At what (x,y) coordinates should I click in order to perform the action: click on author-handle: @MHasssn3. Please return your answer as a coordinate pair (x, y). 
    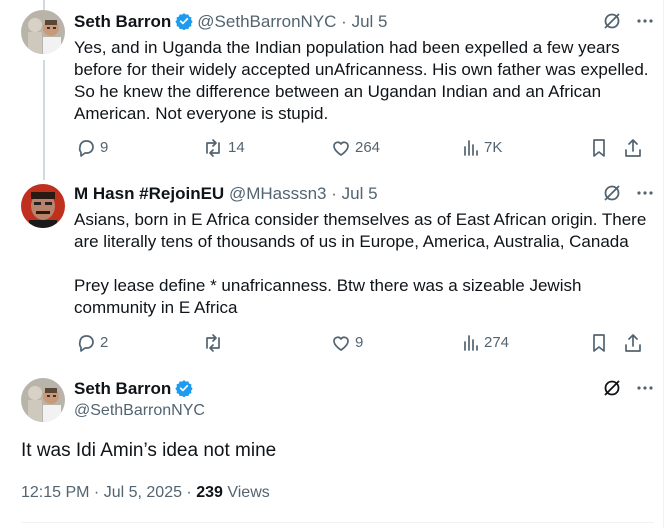
    Looking at the image, I should click on (278, 193).